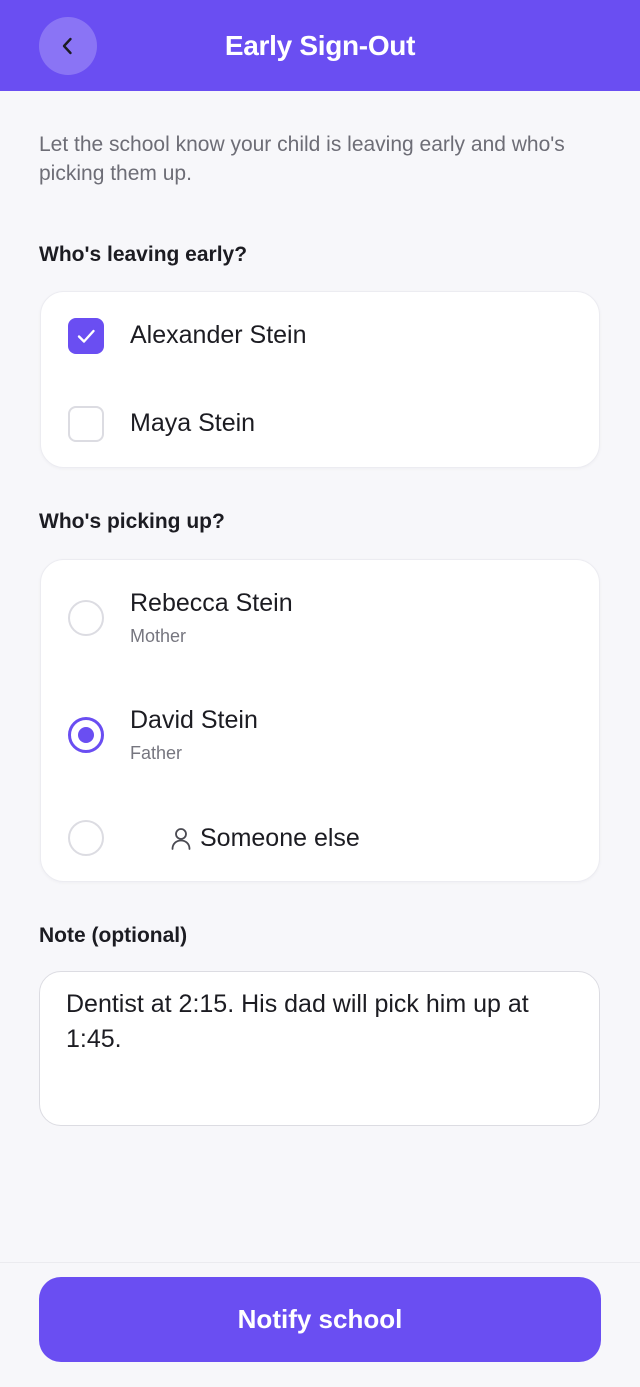 The image size is (640, 1387). What do you see at coordinates (320, 336) in the screenshot?
I see `child-row-alexander: Alexander Stein` at bounding box center [320, 336].